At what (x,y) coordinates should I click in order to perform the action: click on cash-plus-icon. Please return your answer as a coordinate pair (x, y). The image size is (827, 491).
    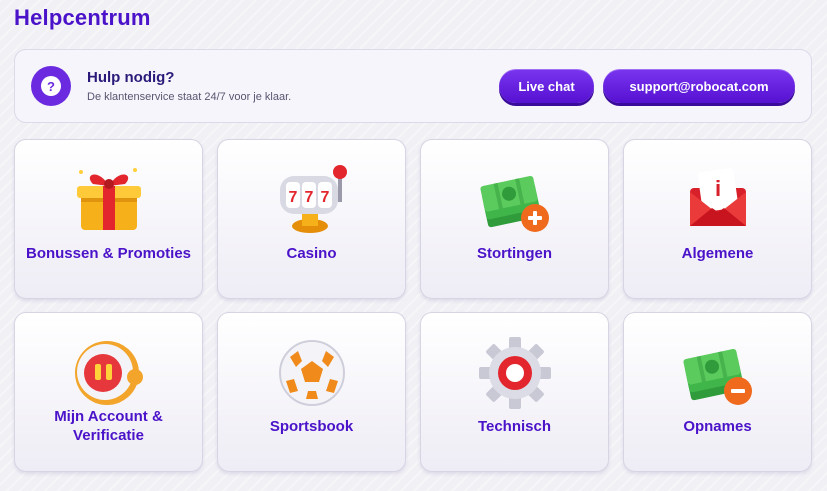
    Looking at the image, I should click on (515, 199).